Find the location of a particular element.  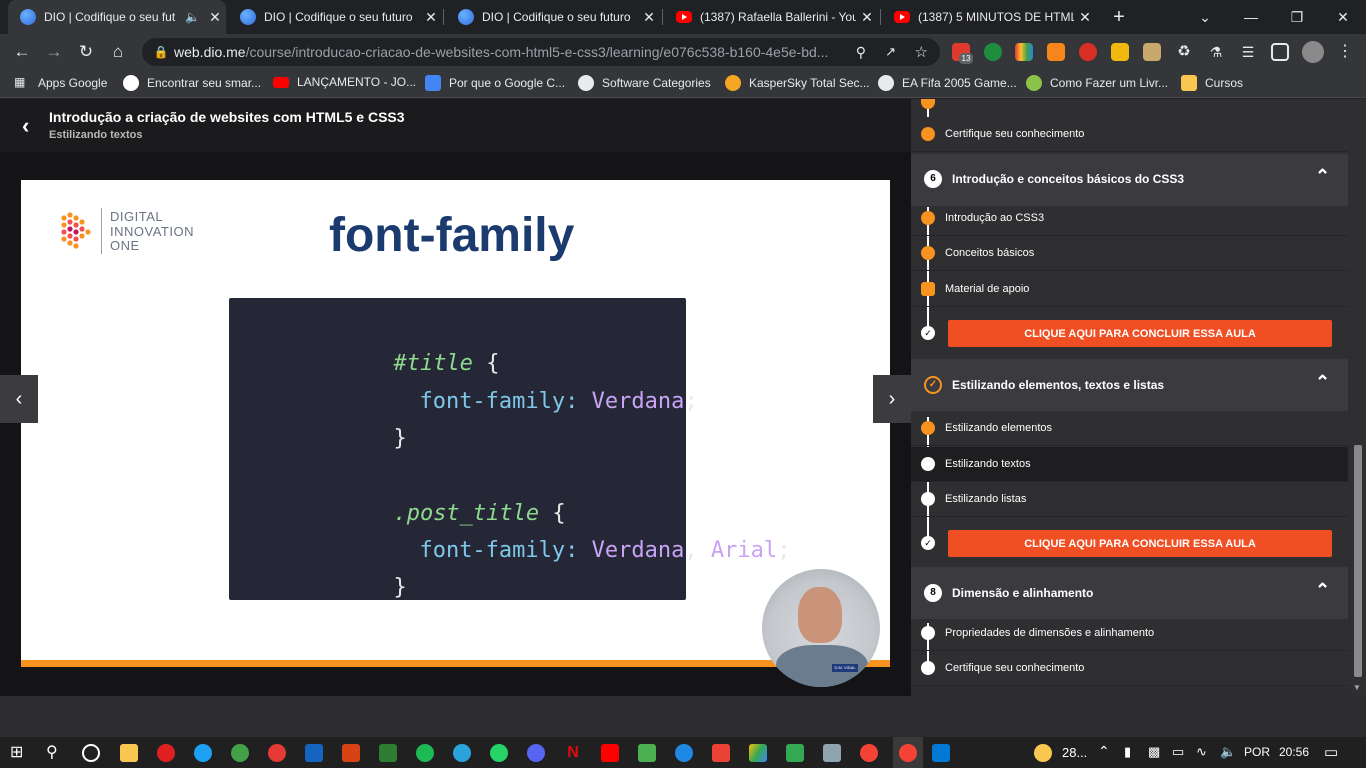

opera-icon is located at coordinates (166, 753).